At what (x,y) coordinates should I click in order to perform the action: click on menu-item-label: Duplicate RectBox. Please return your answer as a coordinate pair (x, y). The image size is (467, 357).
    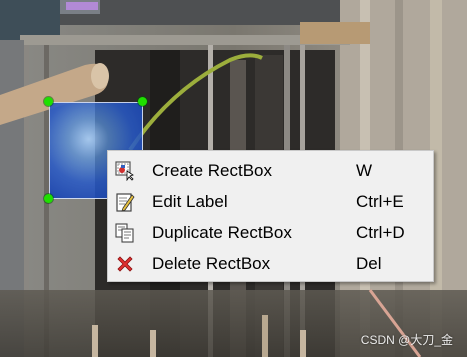
    Looking at the image, I should click on (222, 232).